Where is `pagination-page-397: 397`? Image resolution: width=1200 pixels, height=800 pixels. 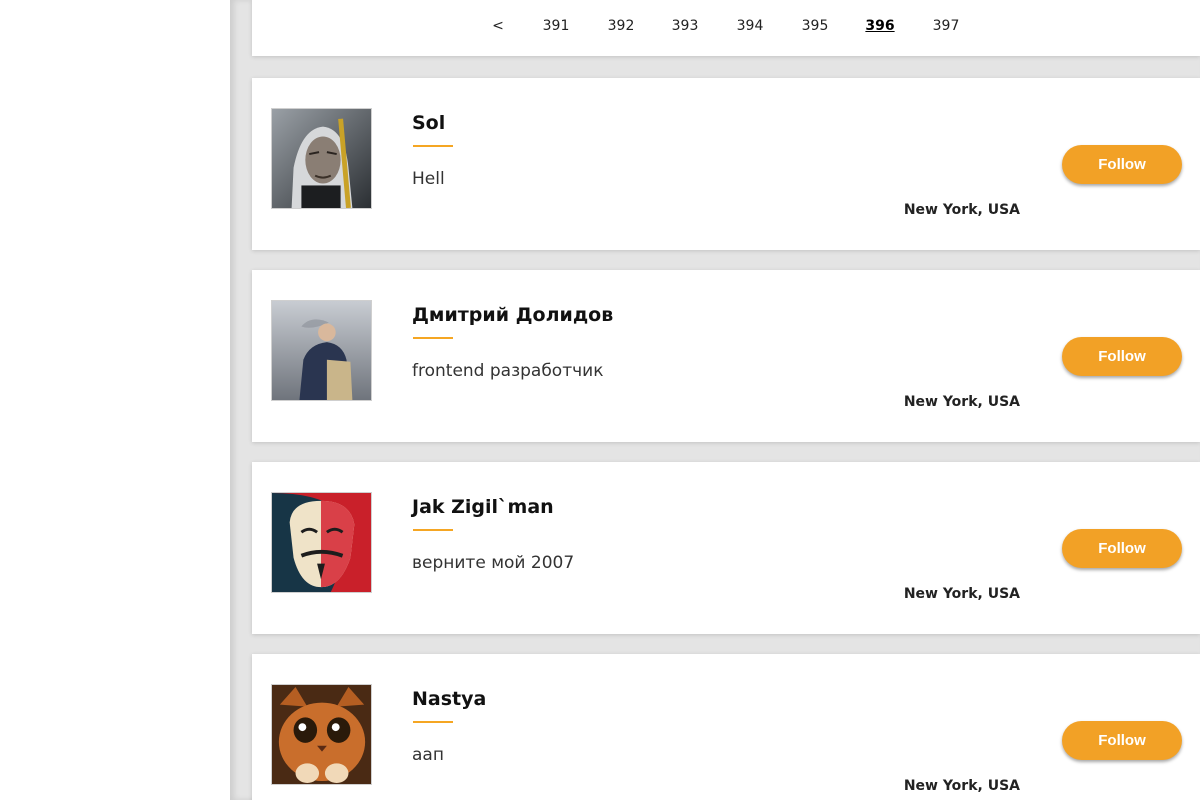 pagination-page-397: 397 is located at coordinates (946, 26).